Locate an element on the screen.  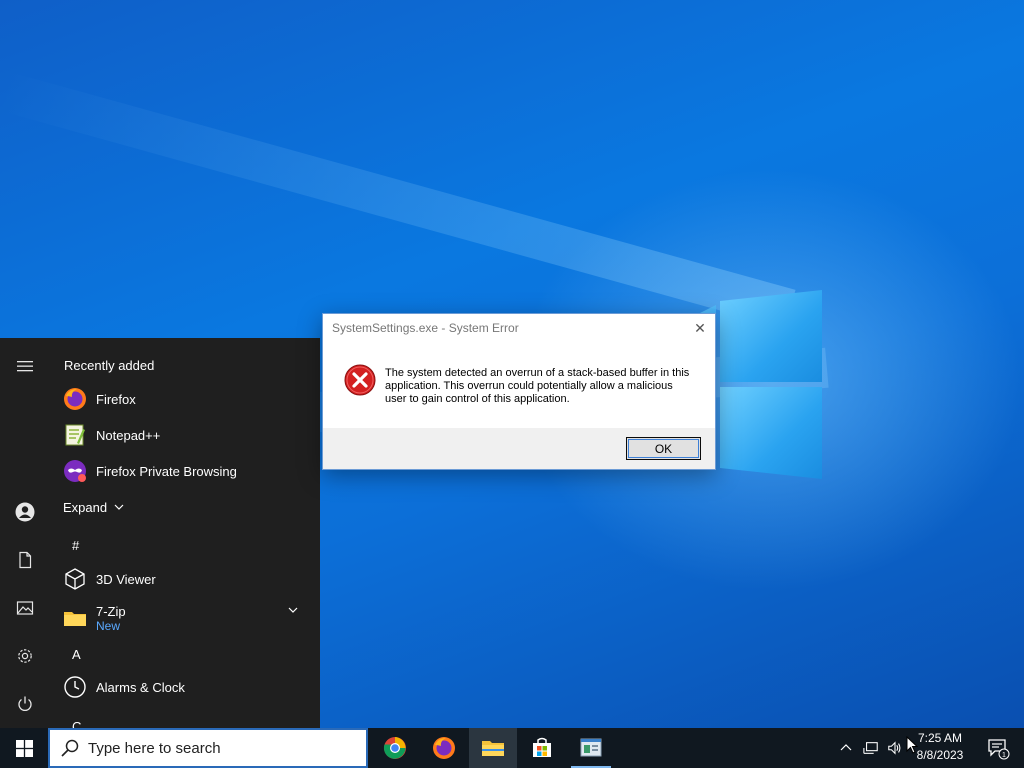
close-button: ✕ is located at coordinates (700, 328).